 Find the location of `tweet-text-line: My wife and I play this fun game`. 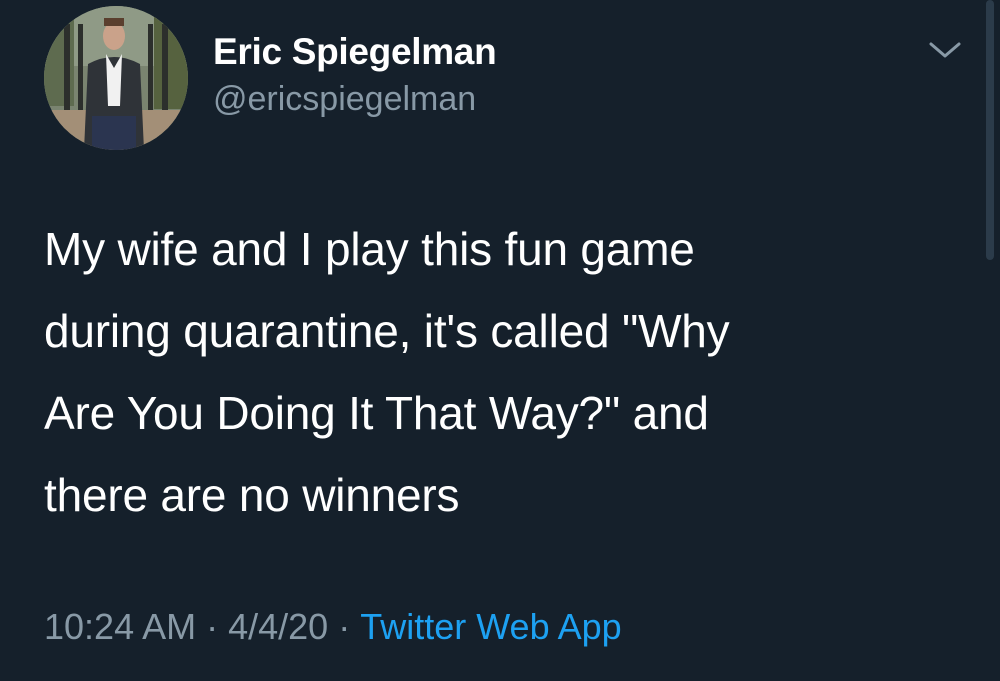

tweet-text-line: My wife and I play this fun game is located at coordinates (369, 249).